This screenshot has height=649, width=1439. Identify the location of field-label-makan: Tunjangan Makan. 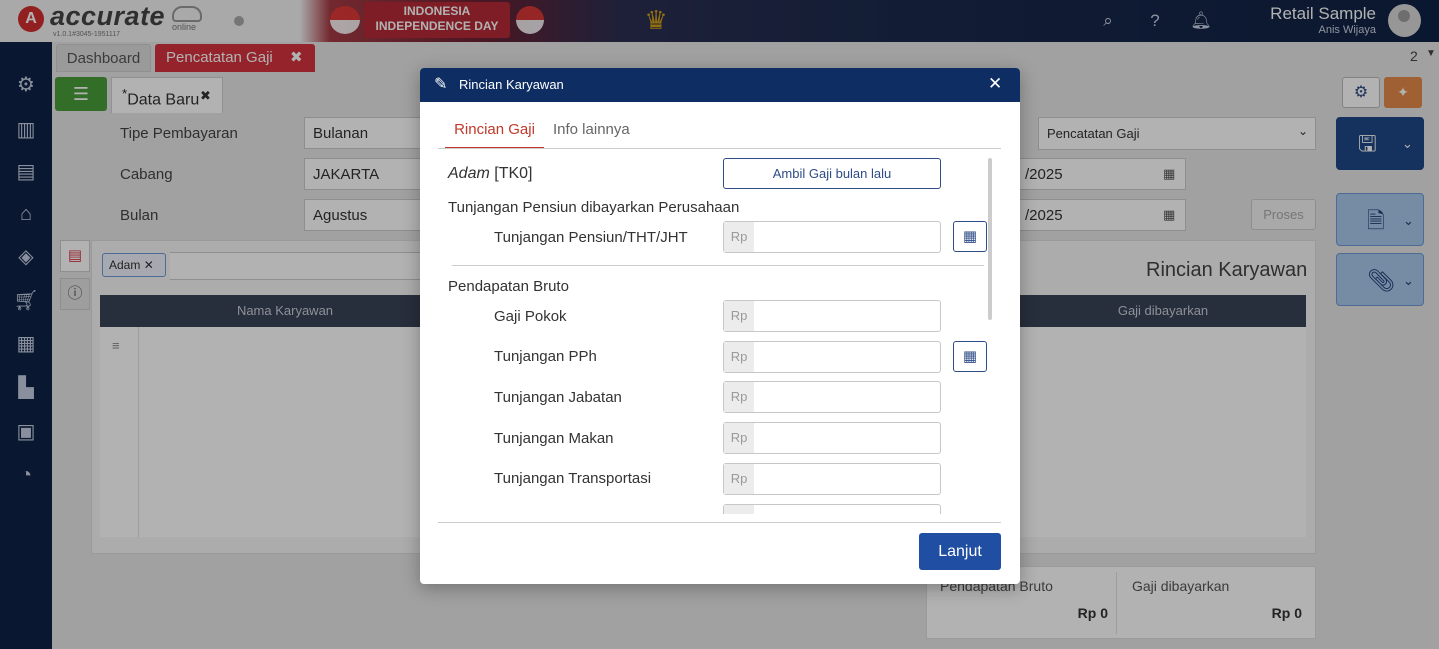
(554, 438).